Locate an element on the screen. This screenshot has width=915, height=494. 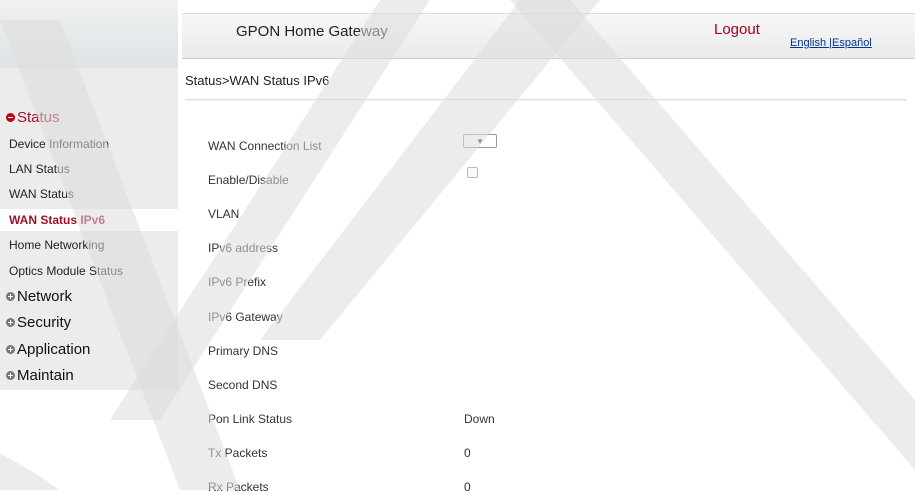
sidebar-item-device-information: Device Information is located at coordinates (89, 144).